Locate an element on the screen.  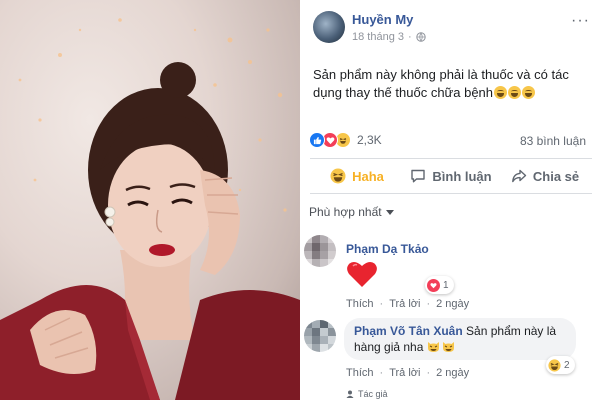
heart-icon is located at coordinates (362, 274).